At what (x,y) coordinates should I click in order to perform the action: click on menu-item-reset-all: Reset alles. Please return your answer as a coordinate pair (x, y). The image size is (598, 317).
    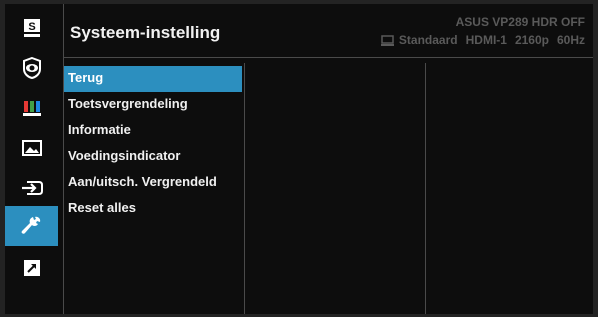
    Looking at the image, I should click on (153, 209).